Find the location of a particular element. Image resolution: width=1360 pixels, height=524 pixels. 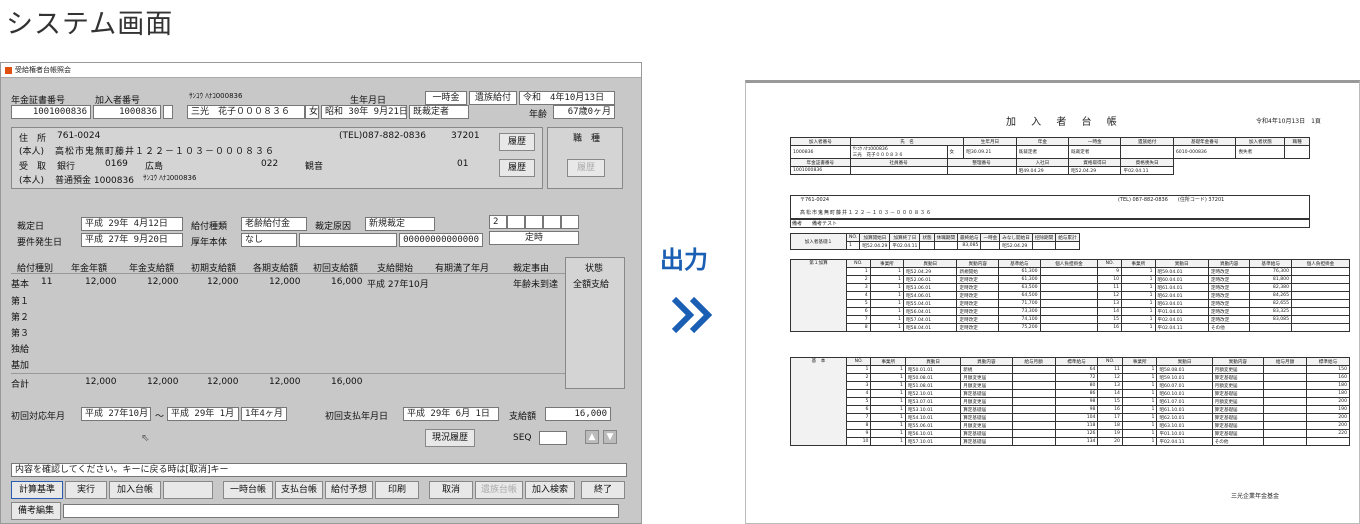

doc-sex: 女 is located at coordinates (955, 152).